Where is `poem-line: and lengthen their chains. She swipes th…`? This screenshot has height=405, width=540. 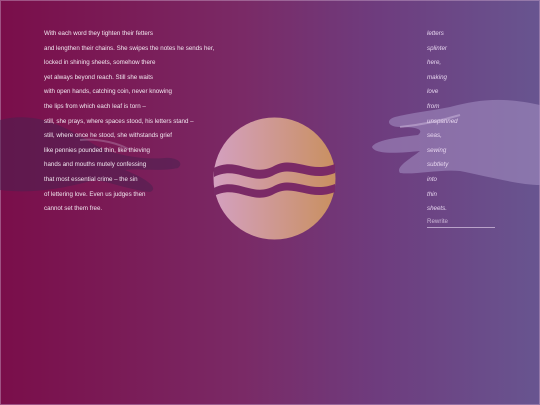
poem-line: and lengthen their chains. She swipes th… is located at coordinates (129, 48).